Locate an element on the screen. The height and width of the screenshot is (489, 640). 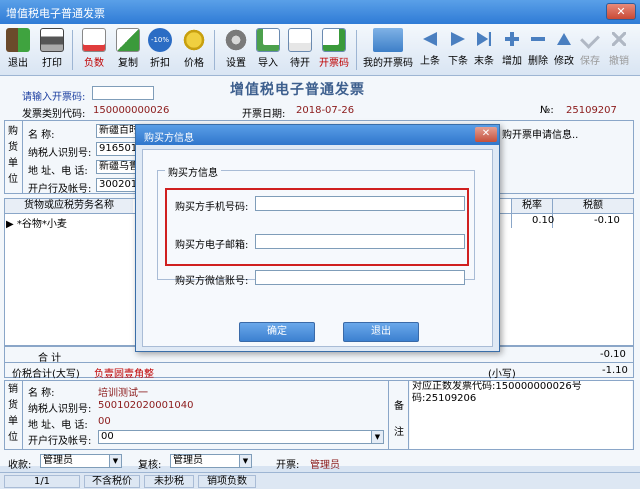
goods-name-cell: *谷物*小麦 is located at coordinates (41, 224).